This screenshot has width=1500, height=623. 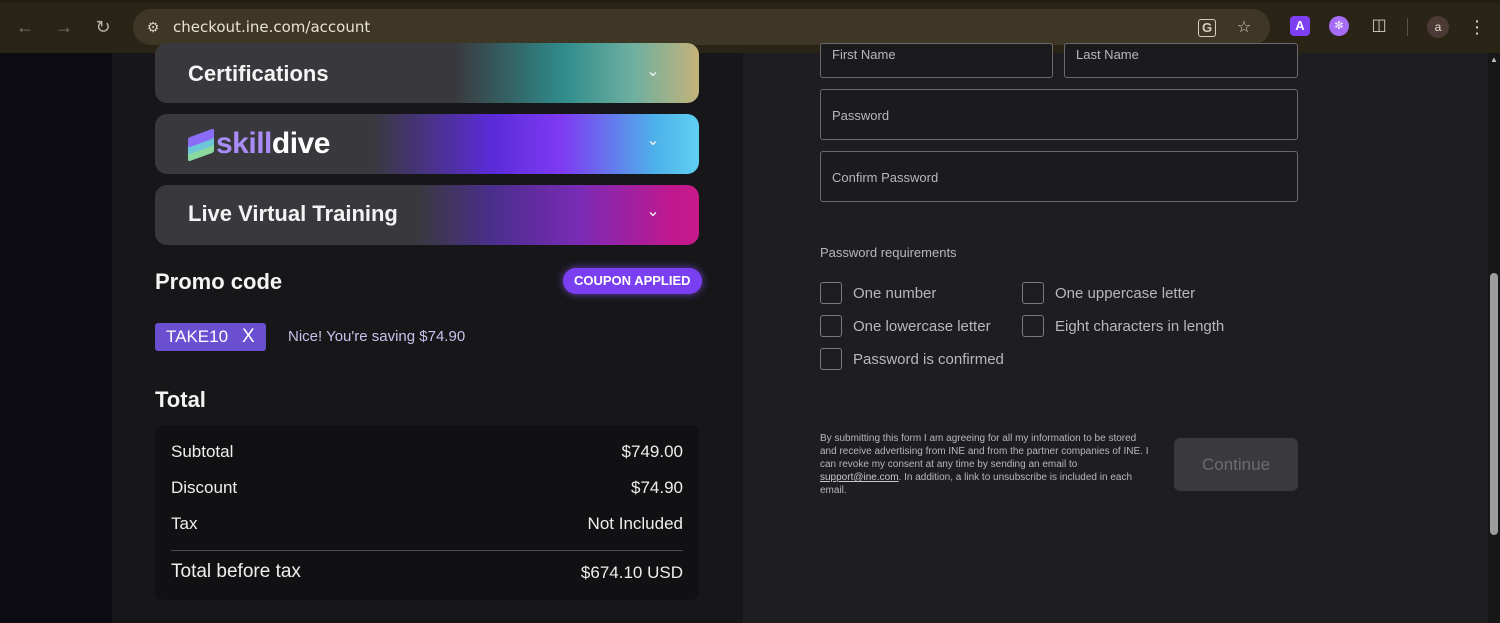 I want to click on confirm-password-field: Confirm Password, so click(x=1059, y=176).